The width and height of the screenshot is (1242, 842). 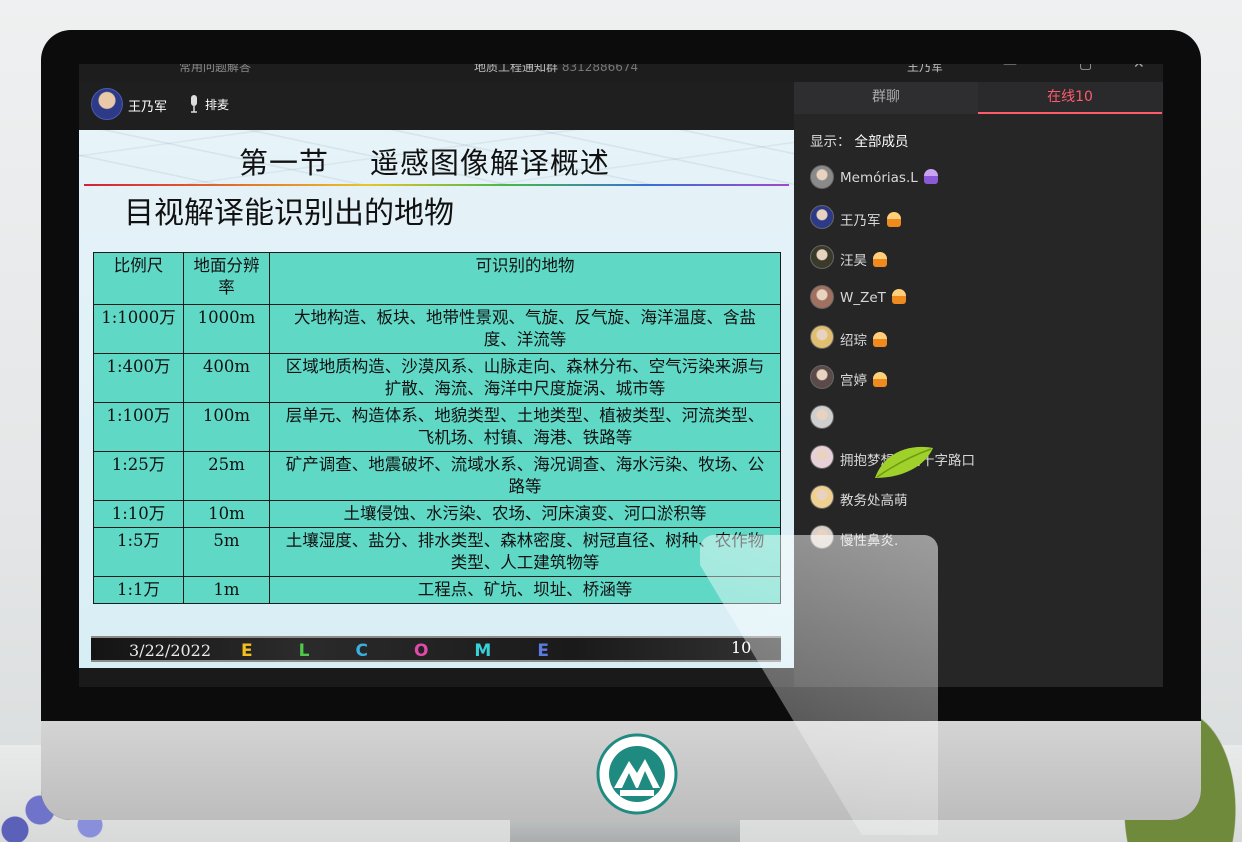 I want to click on cell-resolution: 100m, so click(x=226, y=427).